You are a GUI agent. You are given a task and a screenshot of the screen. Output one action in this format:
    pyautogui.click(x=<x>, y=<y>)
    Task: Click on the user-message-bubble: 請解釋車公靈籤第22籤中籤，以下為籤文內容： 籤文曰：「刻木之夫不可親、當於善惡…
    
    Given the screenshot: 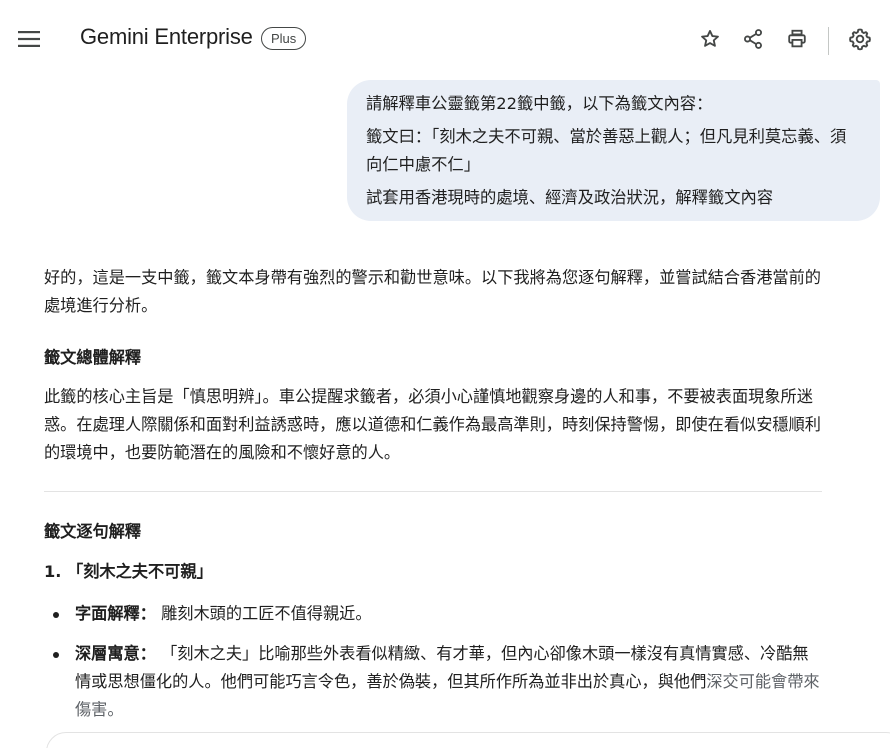 What is the action you would take?
    pyautogui.click(x=613, y=150)
    